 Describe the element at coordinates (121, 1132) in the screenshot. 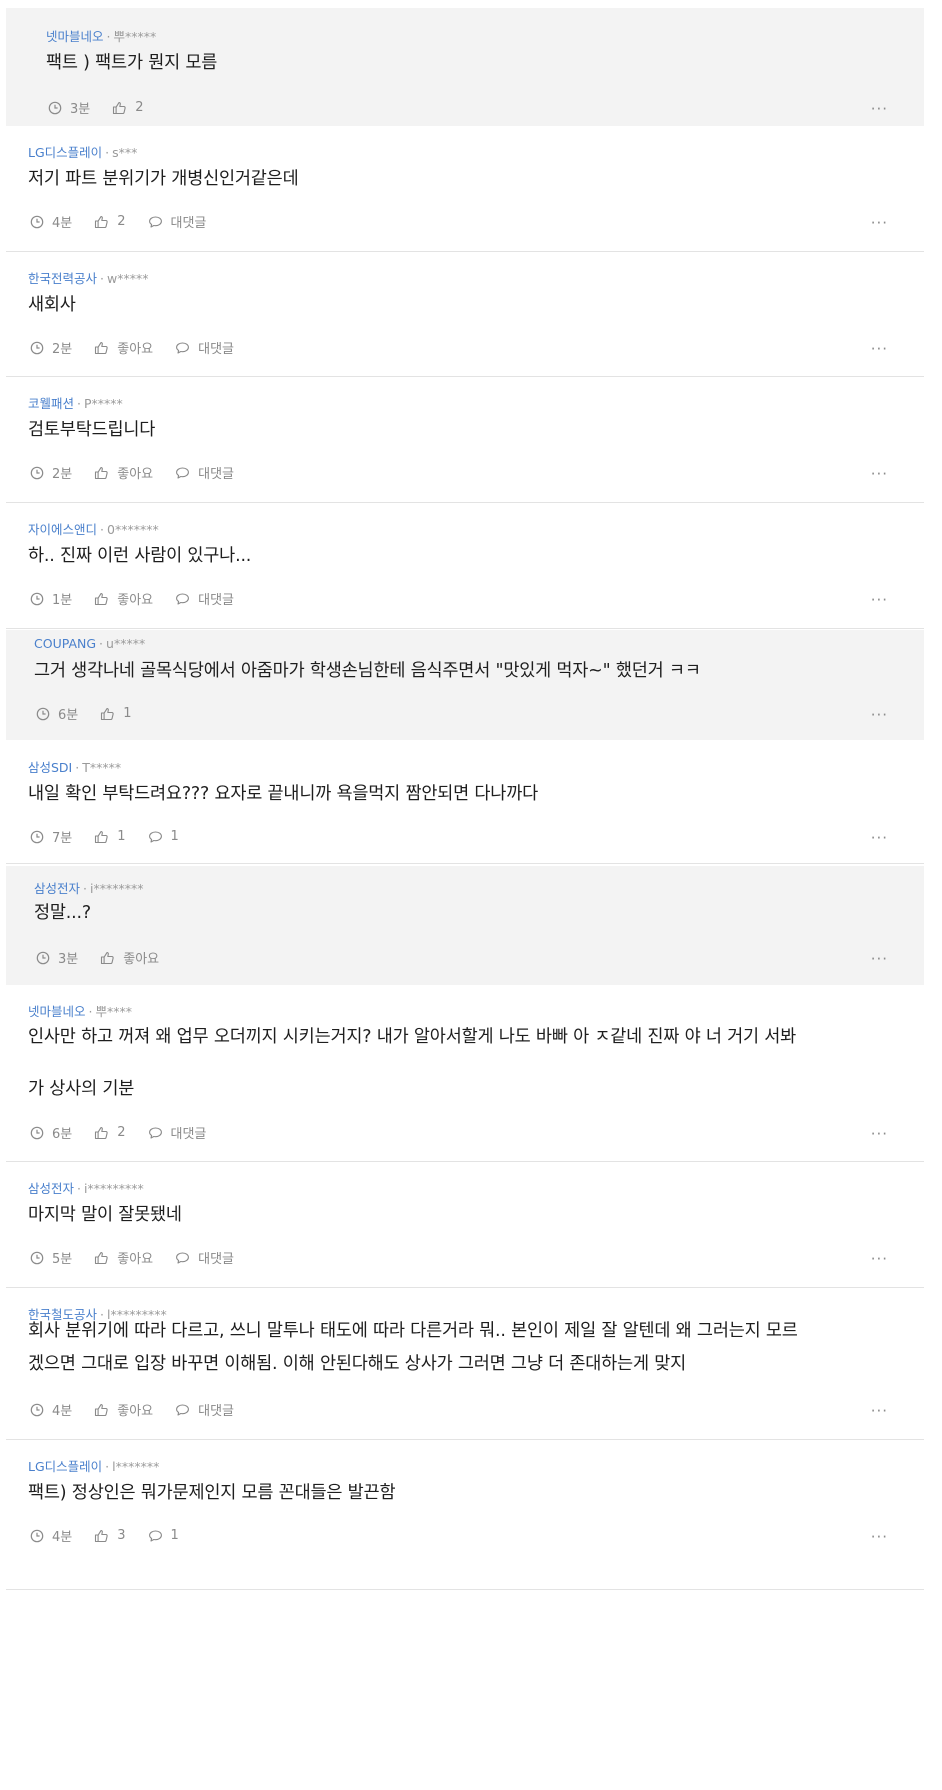

I see `like-count: 2` at that location.